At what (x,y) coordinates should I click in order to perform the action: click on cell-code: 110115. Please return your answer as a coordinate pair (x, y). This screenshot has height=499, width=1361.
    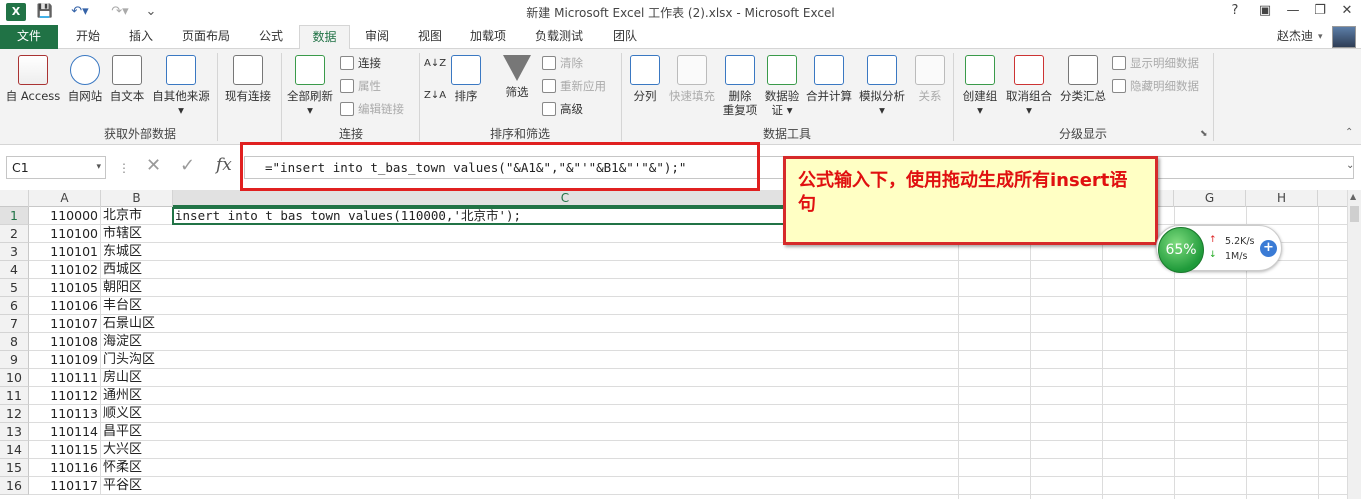
    Looking at the image, I should click on (65, 450).